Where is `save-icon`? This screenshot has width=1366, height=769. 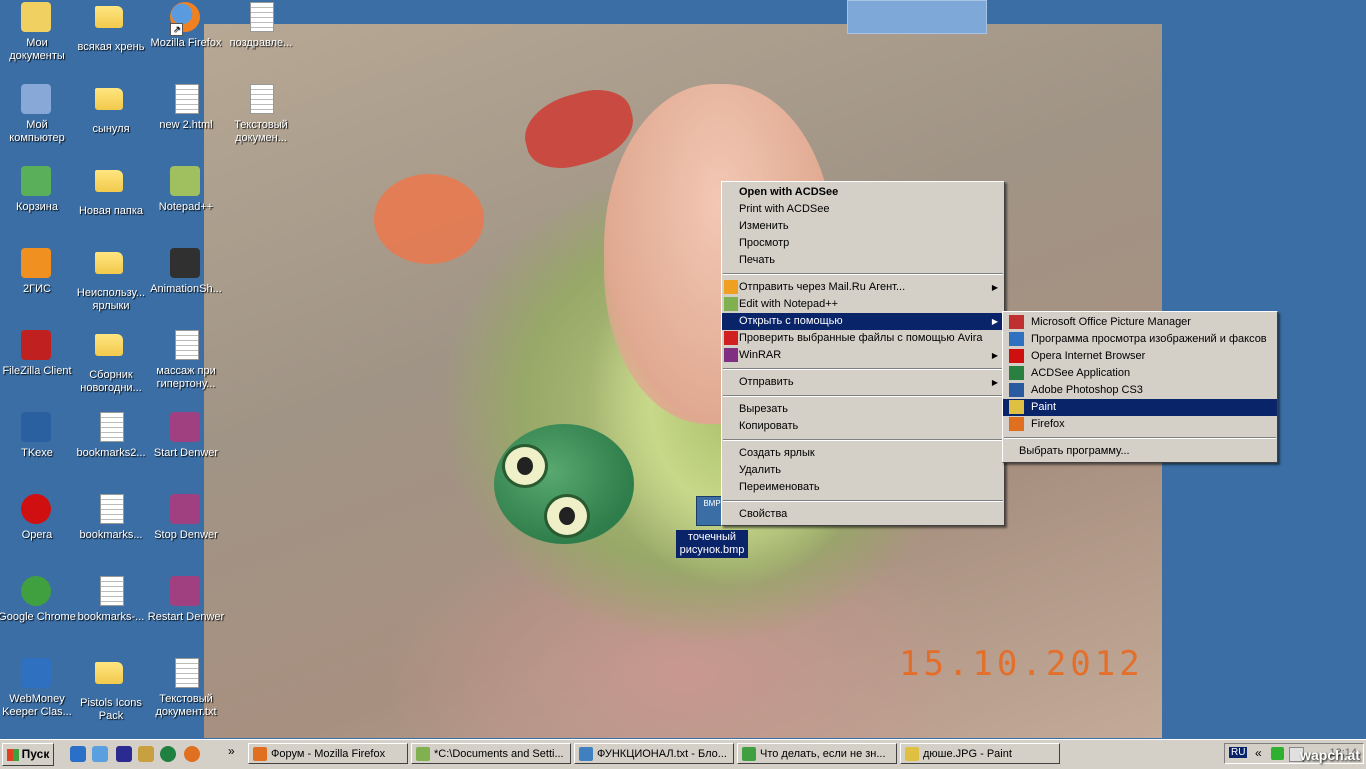 save-icon is located at coordinates (124, 754).